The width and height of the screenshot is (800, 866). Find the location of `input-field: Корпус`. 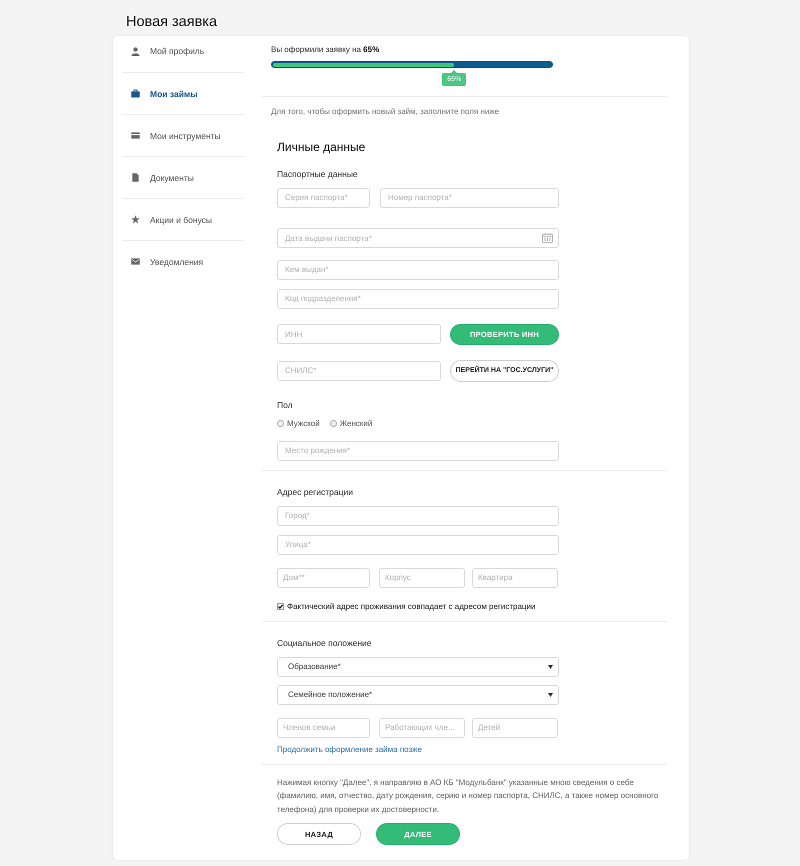

input-field: Корпус is located at coordinates (422, 578).